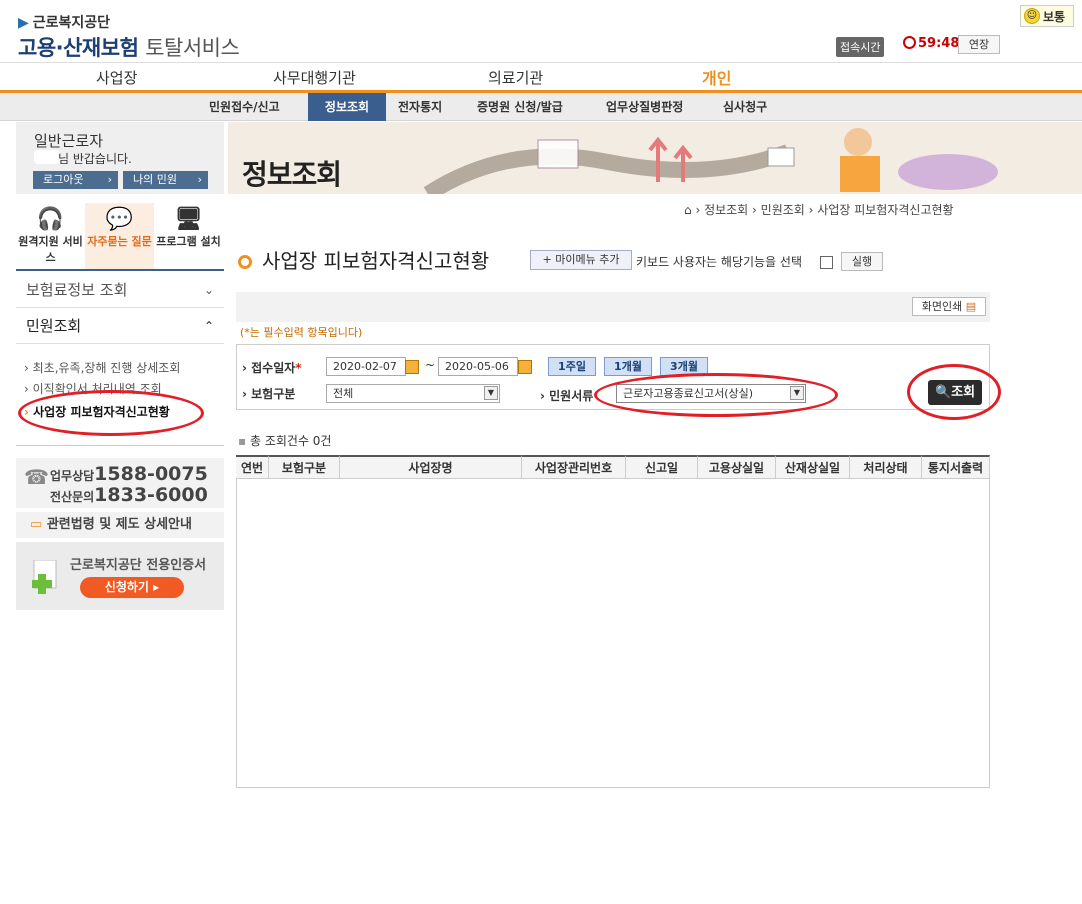 This screenshot has width=1082, height=904. Describe the element at coordinates (613, 307) in the screenshot. I see `print-bar` at that location.